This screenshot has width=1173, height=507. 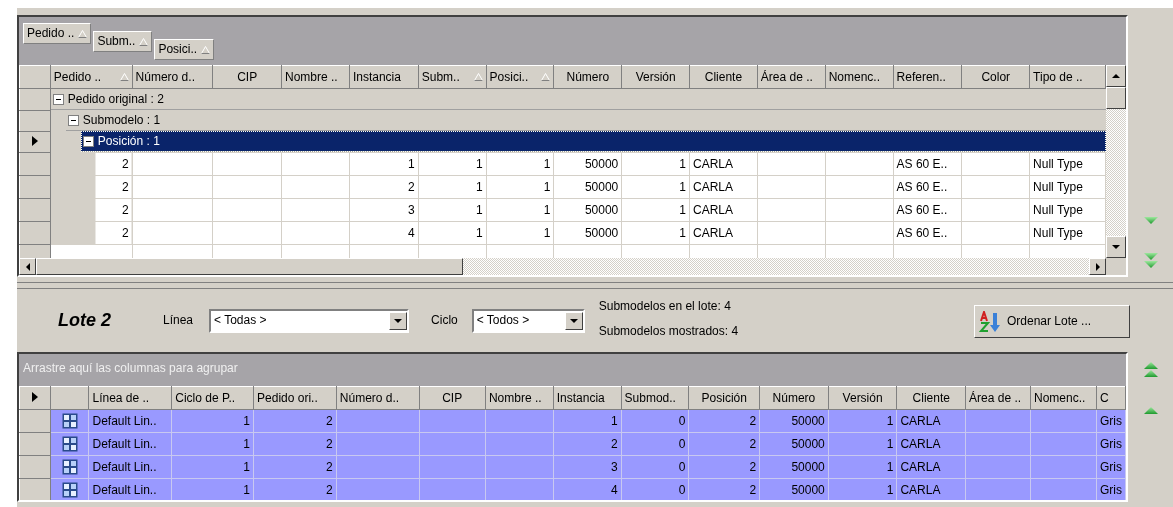 What do you see at coordinates (130, 398) in the screenshot?
I see `column-header: Línea de ..` at bounding box center [130, 398].